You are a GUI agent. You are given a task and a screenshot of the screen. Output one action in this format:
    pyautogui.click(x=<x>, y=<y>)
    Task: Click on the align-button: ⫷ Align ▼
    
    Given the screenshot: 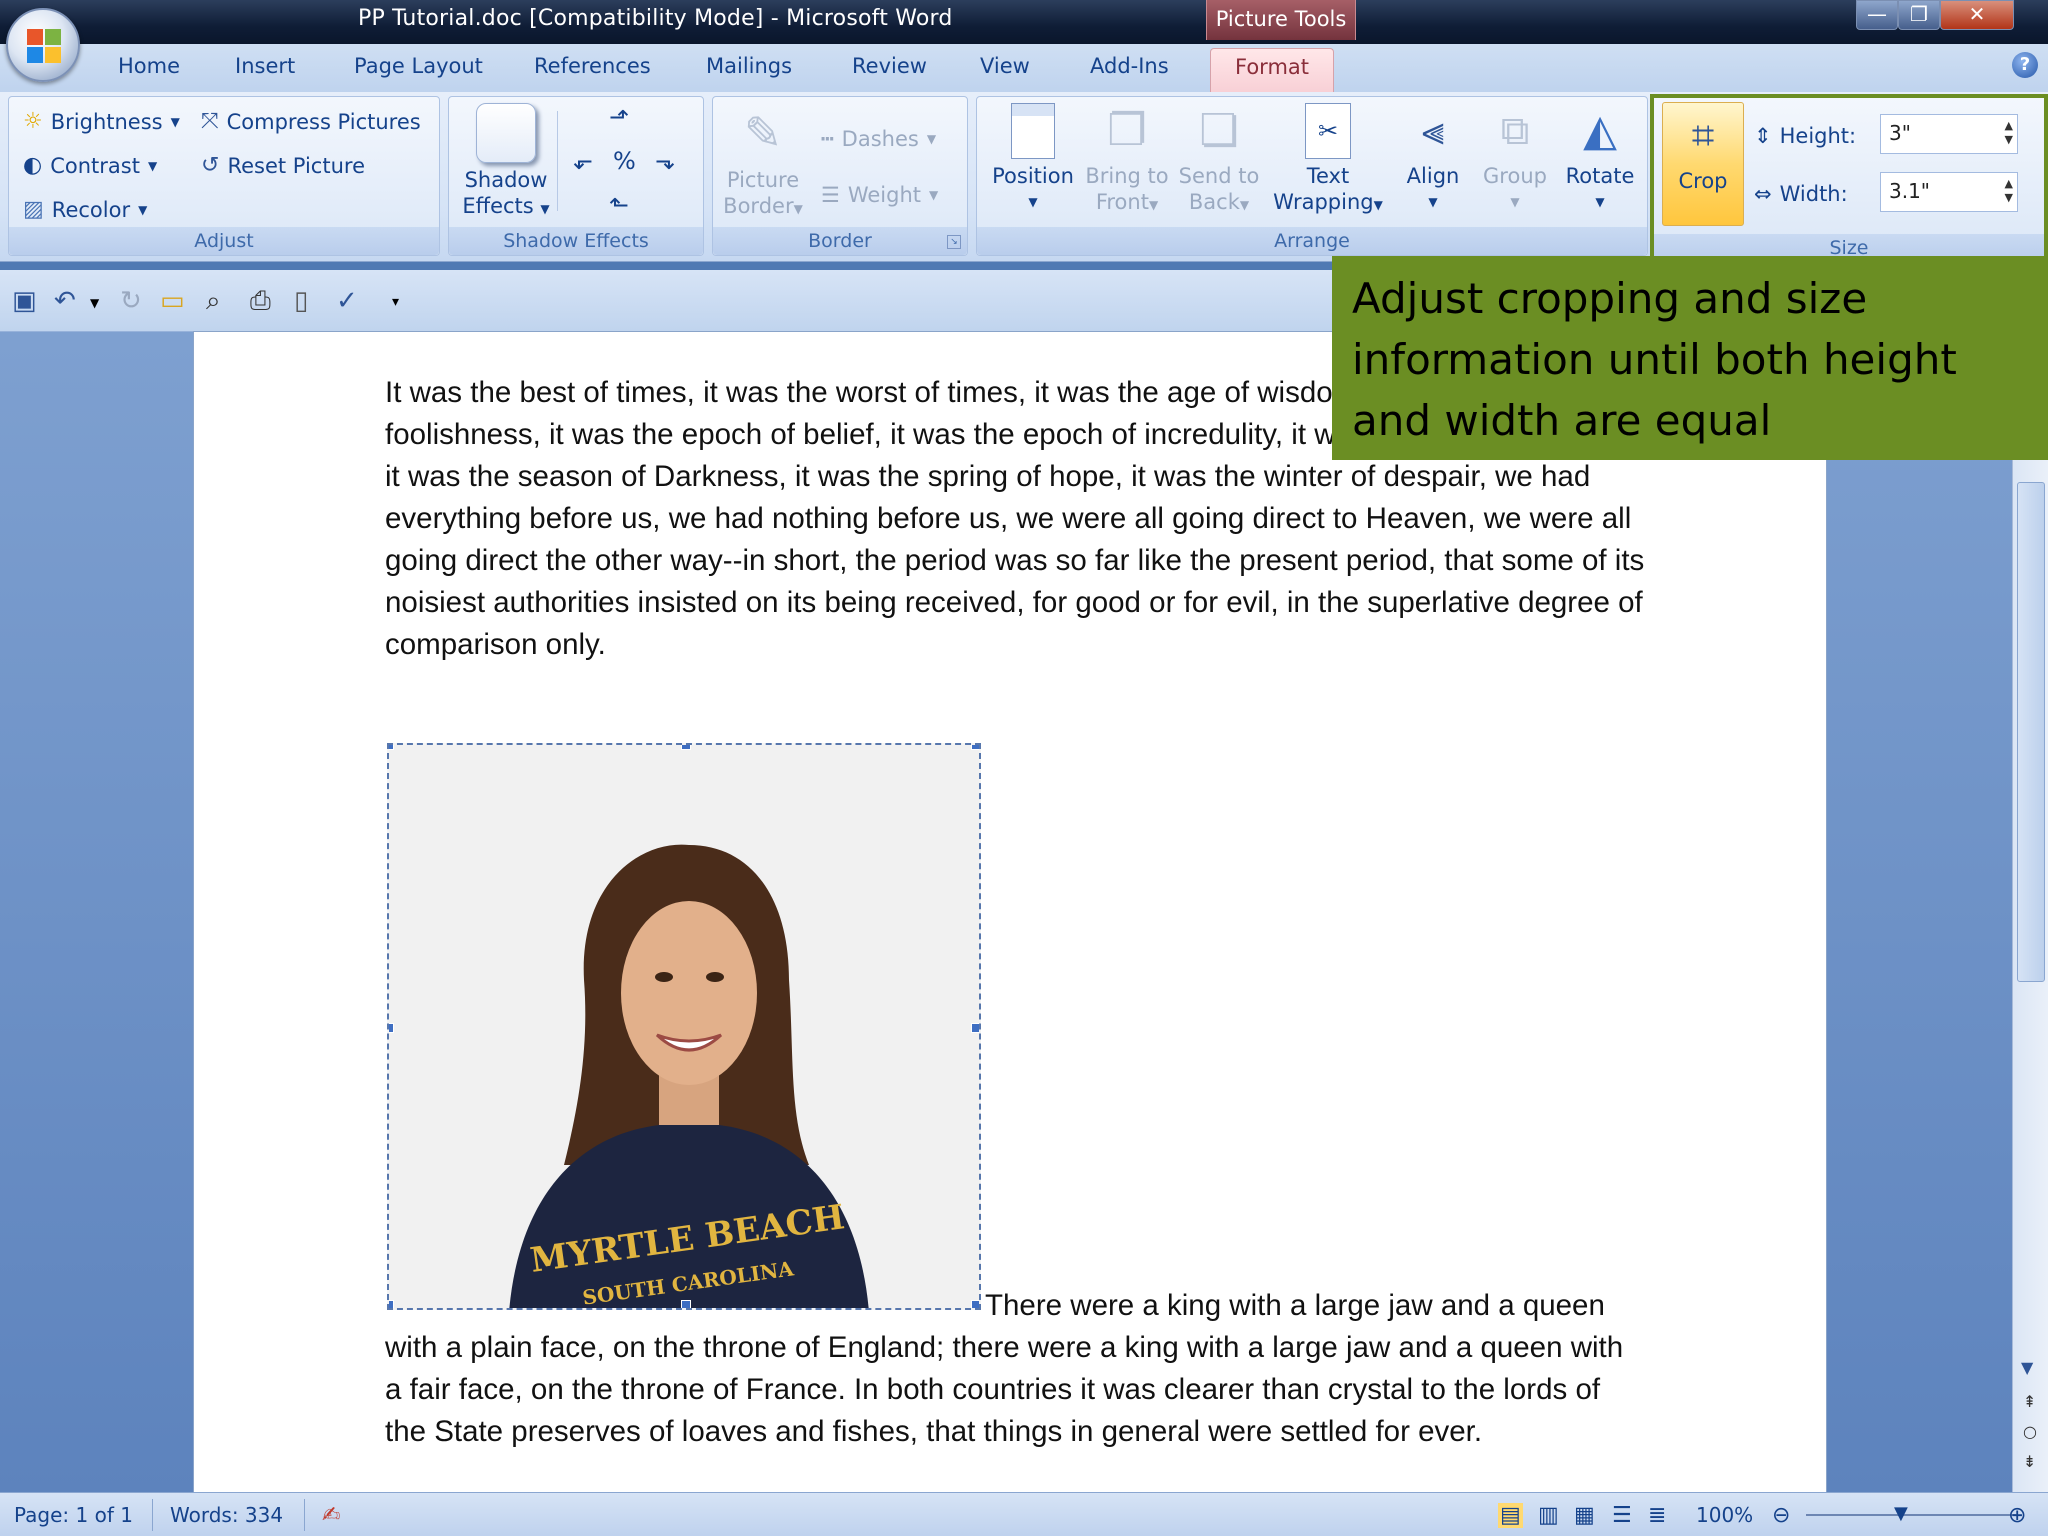 What is the action you would take?
    pyautogui.click(x=1433, y=159)
    